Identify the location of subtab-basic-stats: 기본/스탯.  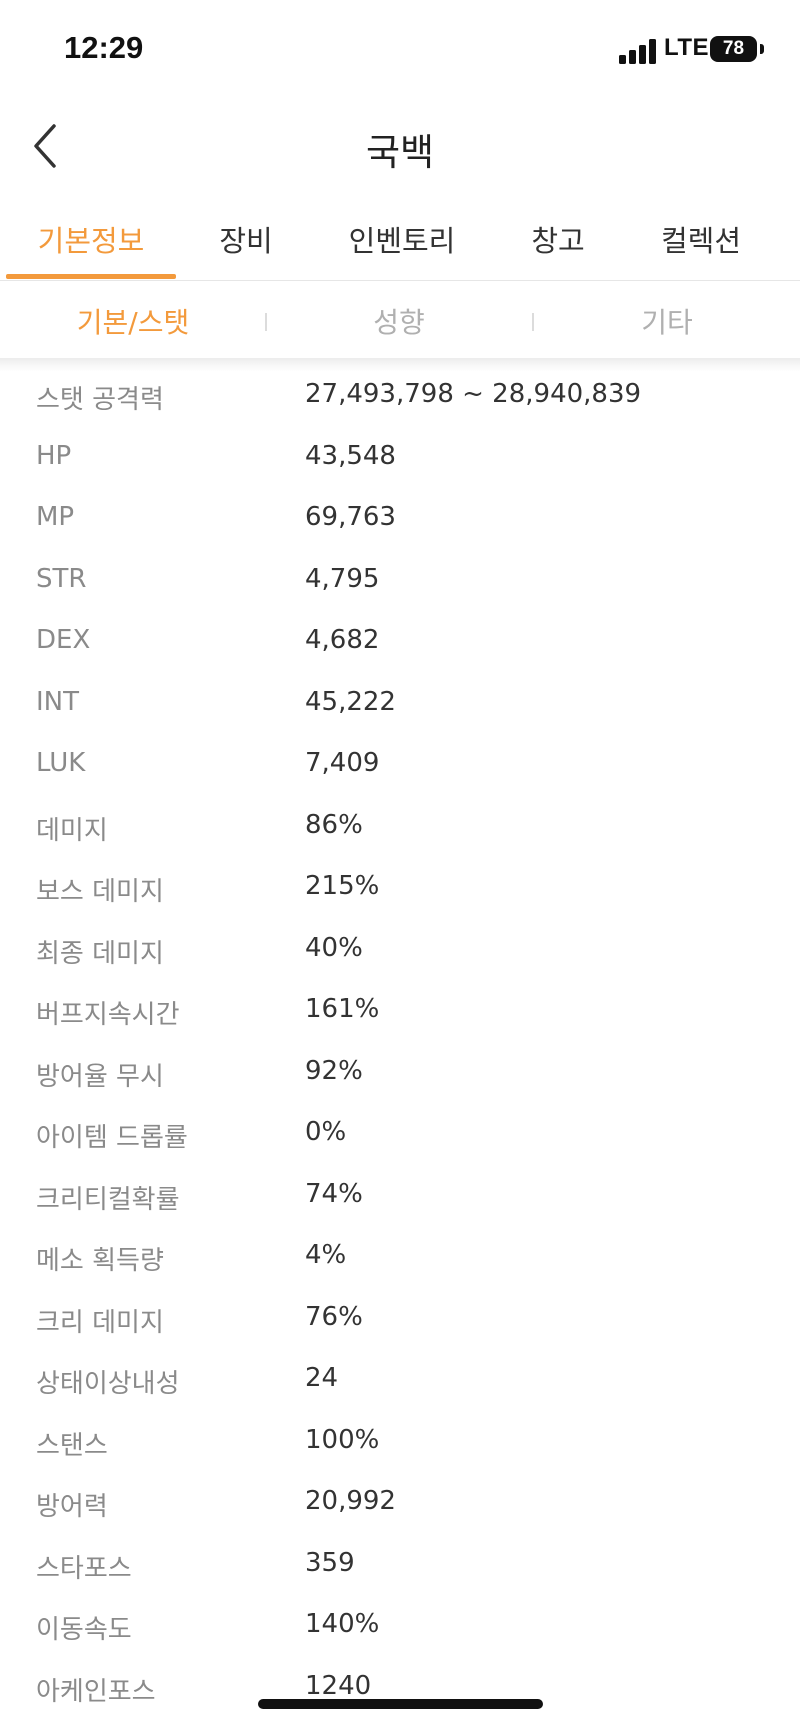
(133, 321).